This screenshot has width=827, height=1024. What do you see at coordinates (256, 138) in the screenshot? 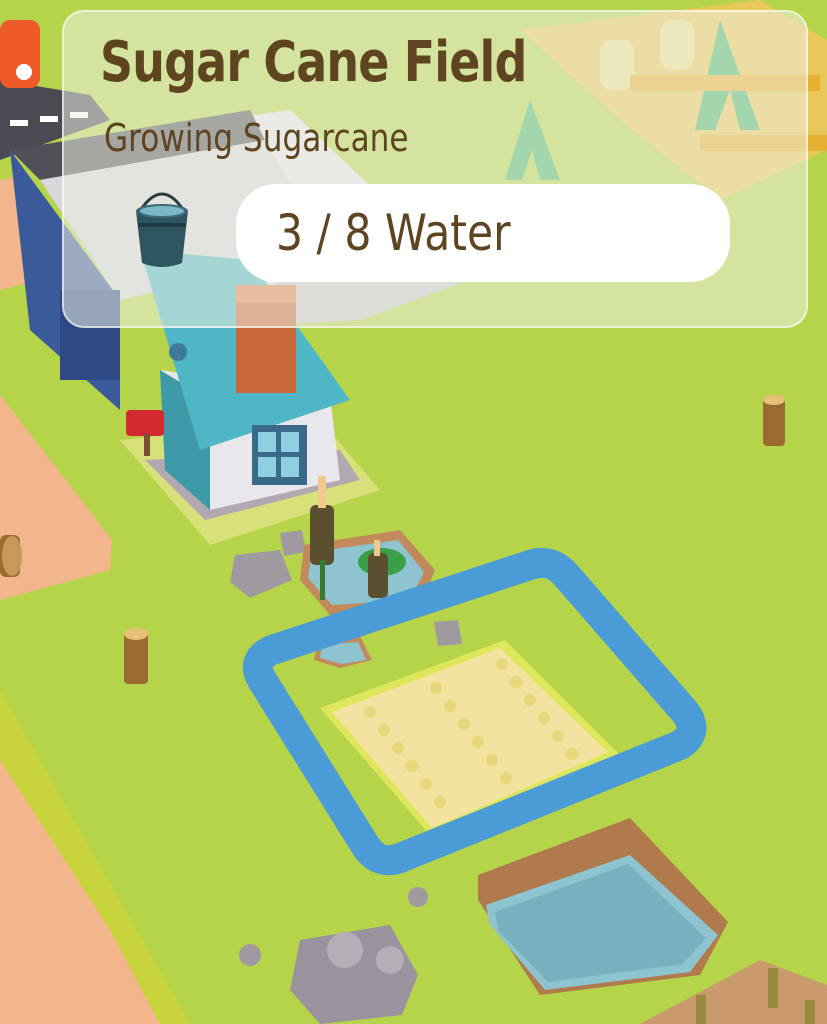
I see `field-status: Growing Sugarcane` at bounding box center [256, 138].